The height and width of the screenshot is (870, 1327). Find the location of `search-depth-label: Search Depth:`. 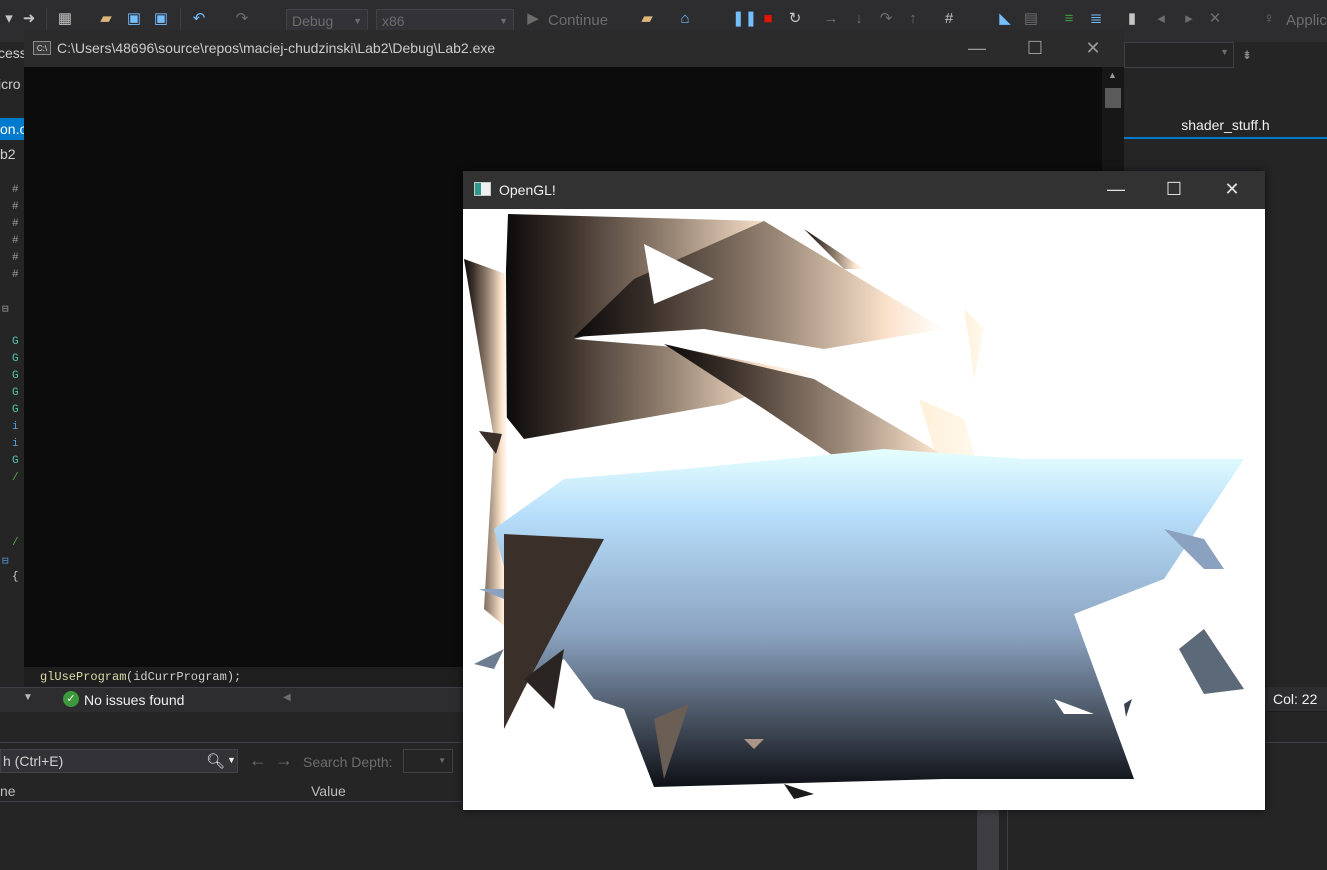

search-depth-label: Search Depth: is located at coordinates (348, 762).